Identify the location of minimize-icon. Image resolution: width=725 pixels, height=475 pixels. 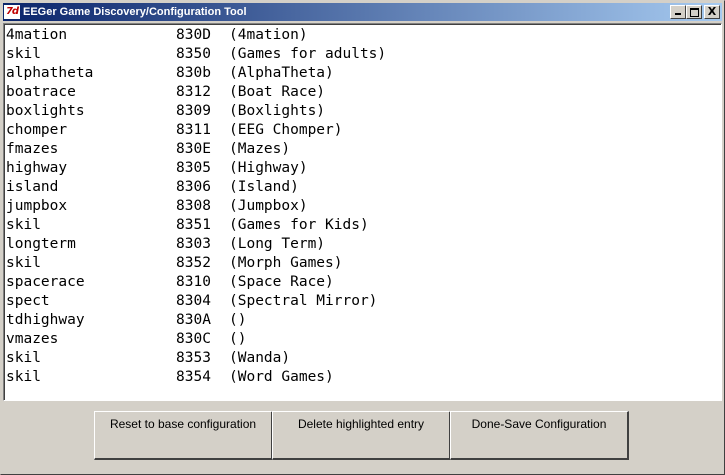
(678, 14).